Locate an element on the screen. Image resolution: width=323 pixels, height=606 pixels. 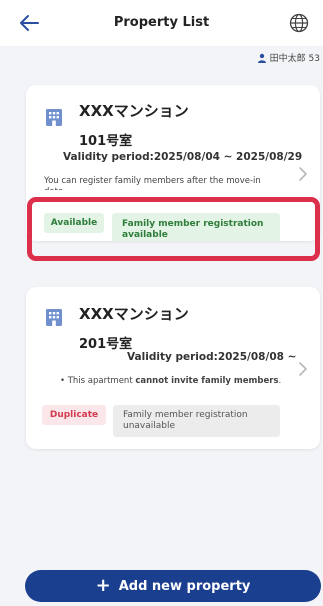
add-button-label: Add new property is located at coordinates (184, 586).